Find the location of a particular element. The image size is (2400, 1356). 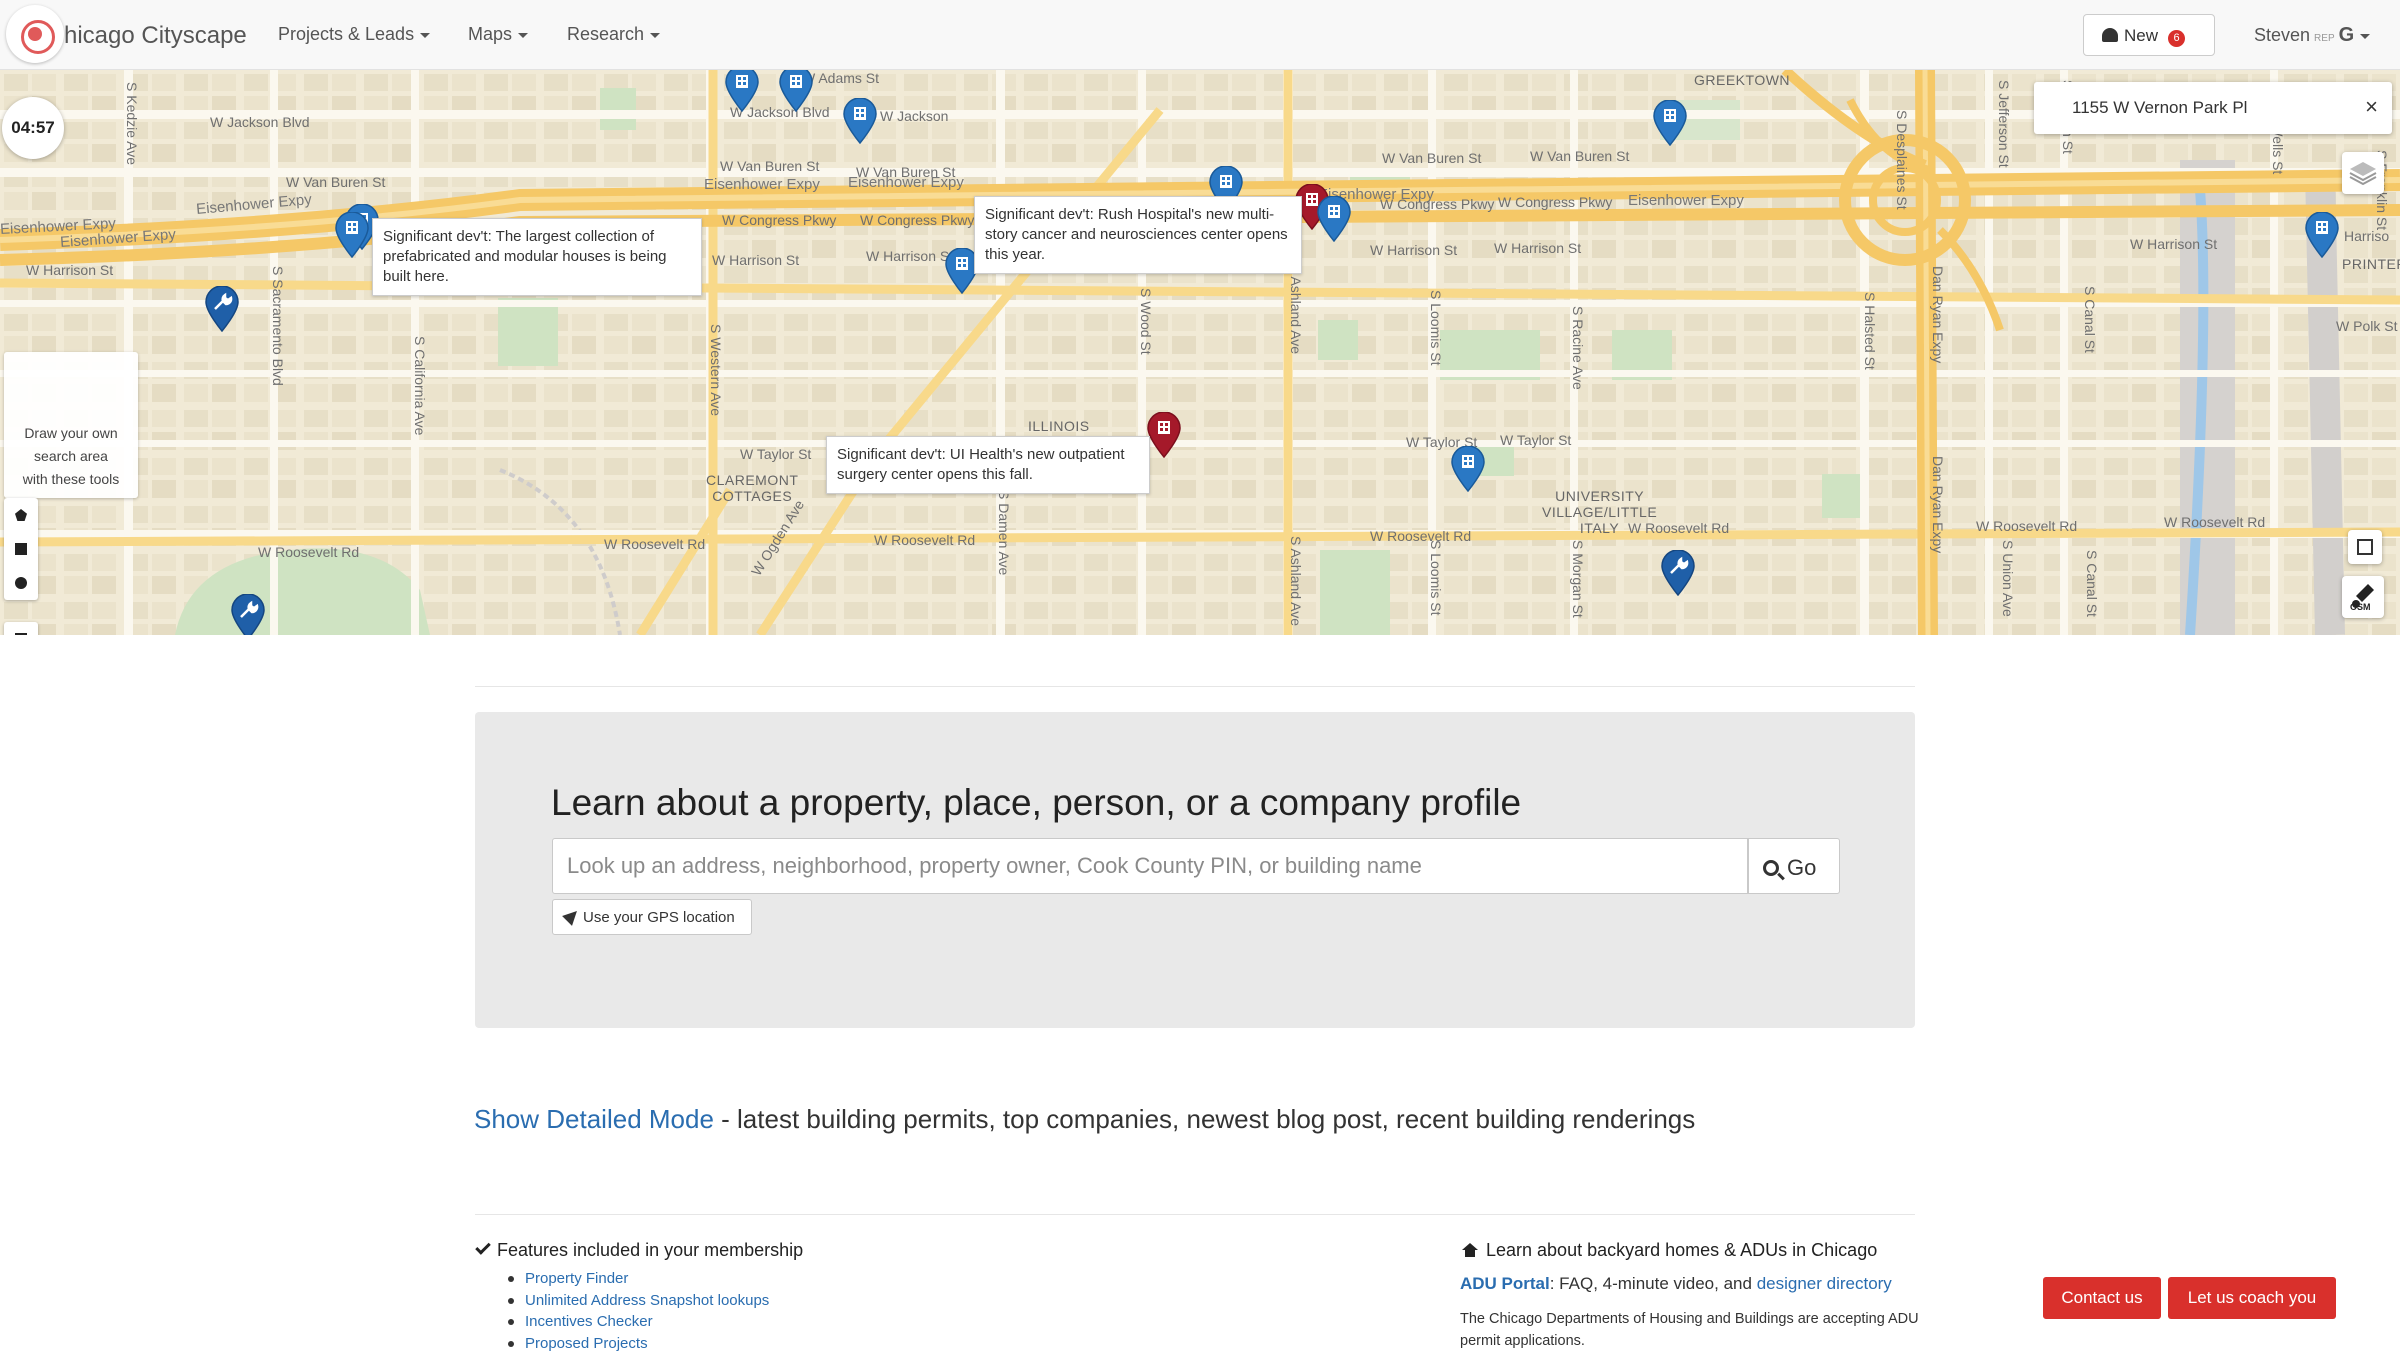

cityscape-logo-icon is located at coordinates (35, 34).